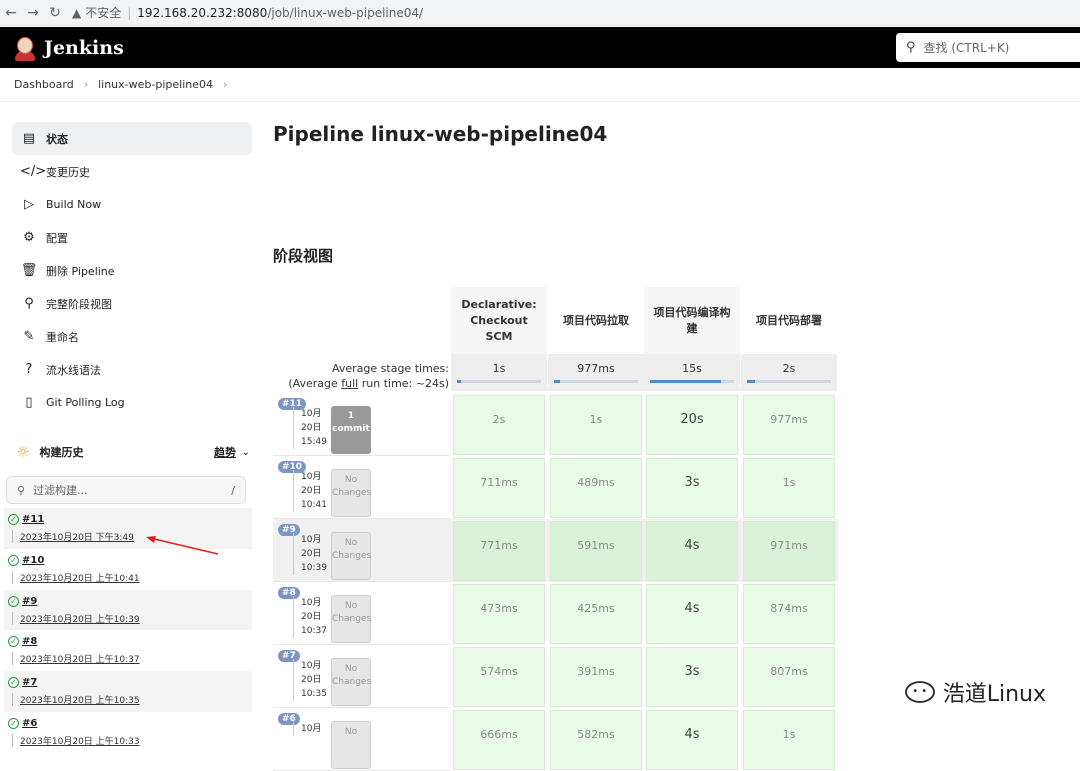  What do you see at coordinates (132, 270) in the screenshot?
I see `task-delete: 🗑 删除 Pipeline` at bounding box center [132, 270].